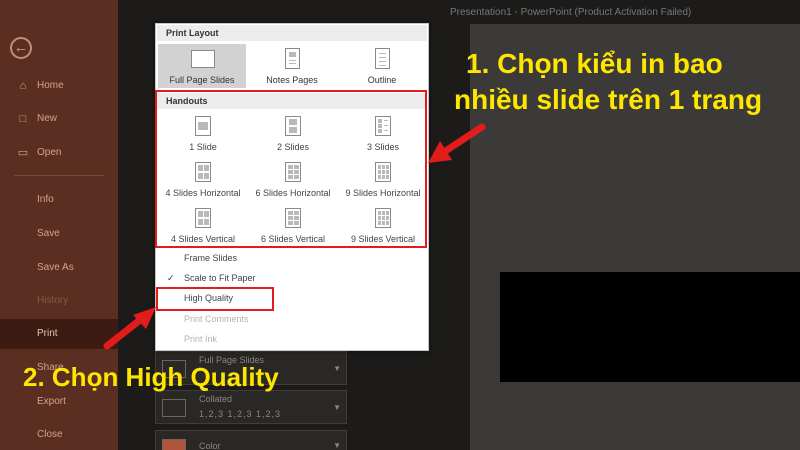  What do you see at coordinates (457, 143) in the screenshot?
I see `arrow-to-handouts-icon` at bounding box center [457, 143].